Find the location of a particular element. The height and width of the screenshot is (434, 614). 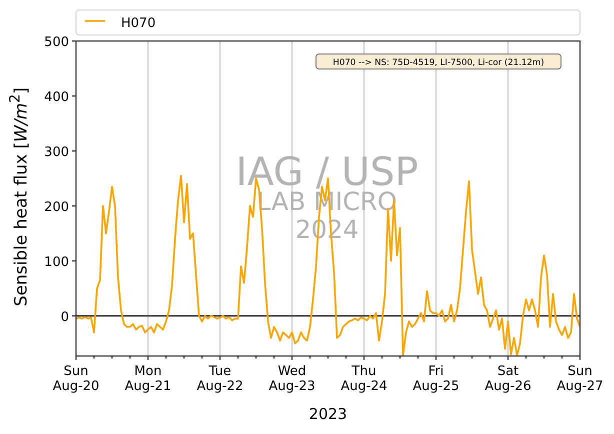

y-tick-label: 200 is located at coordinates (56, 207).